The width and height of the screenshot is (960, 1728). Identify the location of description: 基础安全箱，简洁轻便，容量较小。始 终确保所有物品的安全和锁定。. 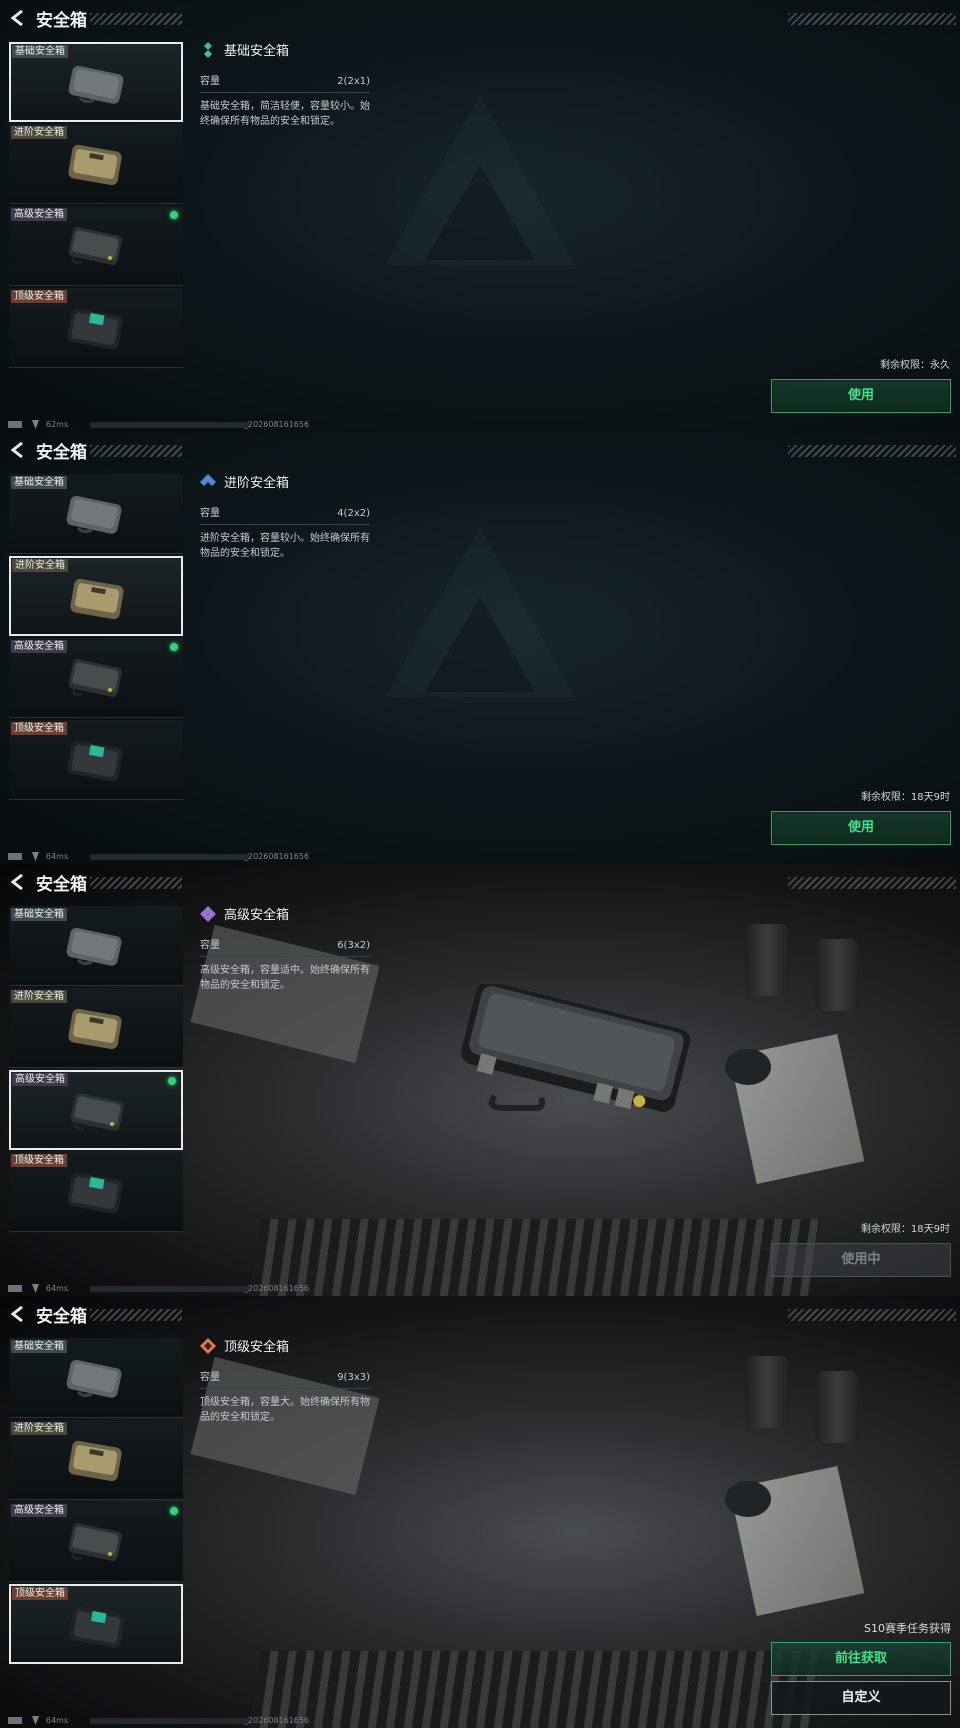
(285, 114).